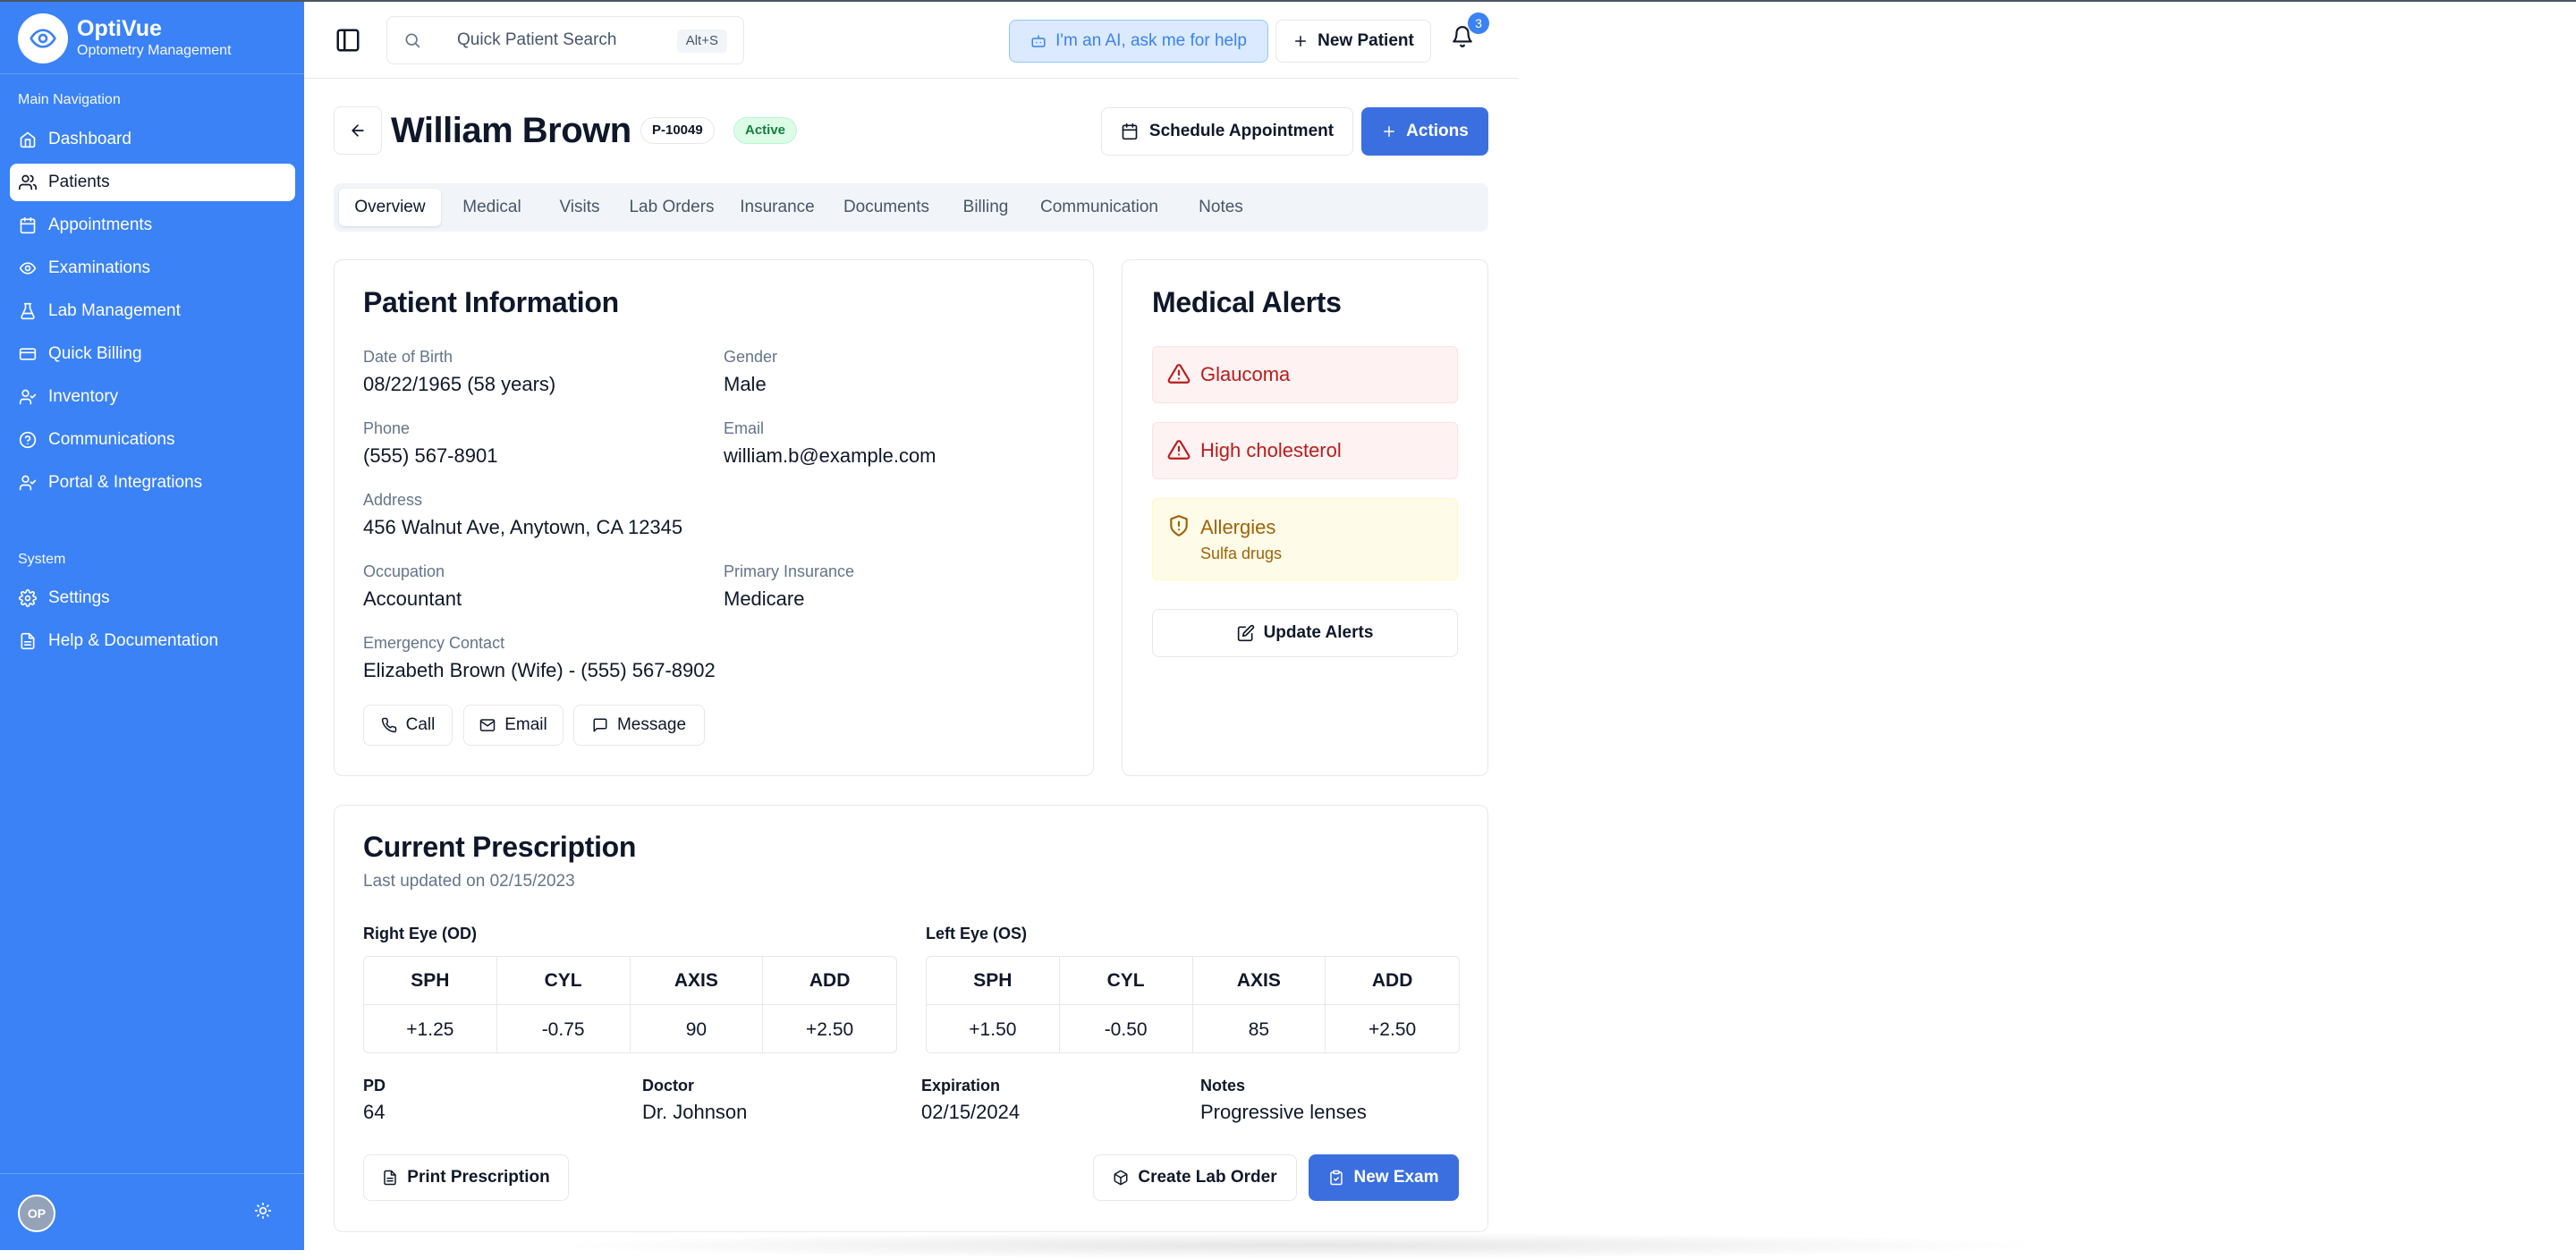 The image size is (2576, 1259). Describe the element at coordinates (985, 207) in the screenshot. I see `tab-billing: Billing` at that location.